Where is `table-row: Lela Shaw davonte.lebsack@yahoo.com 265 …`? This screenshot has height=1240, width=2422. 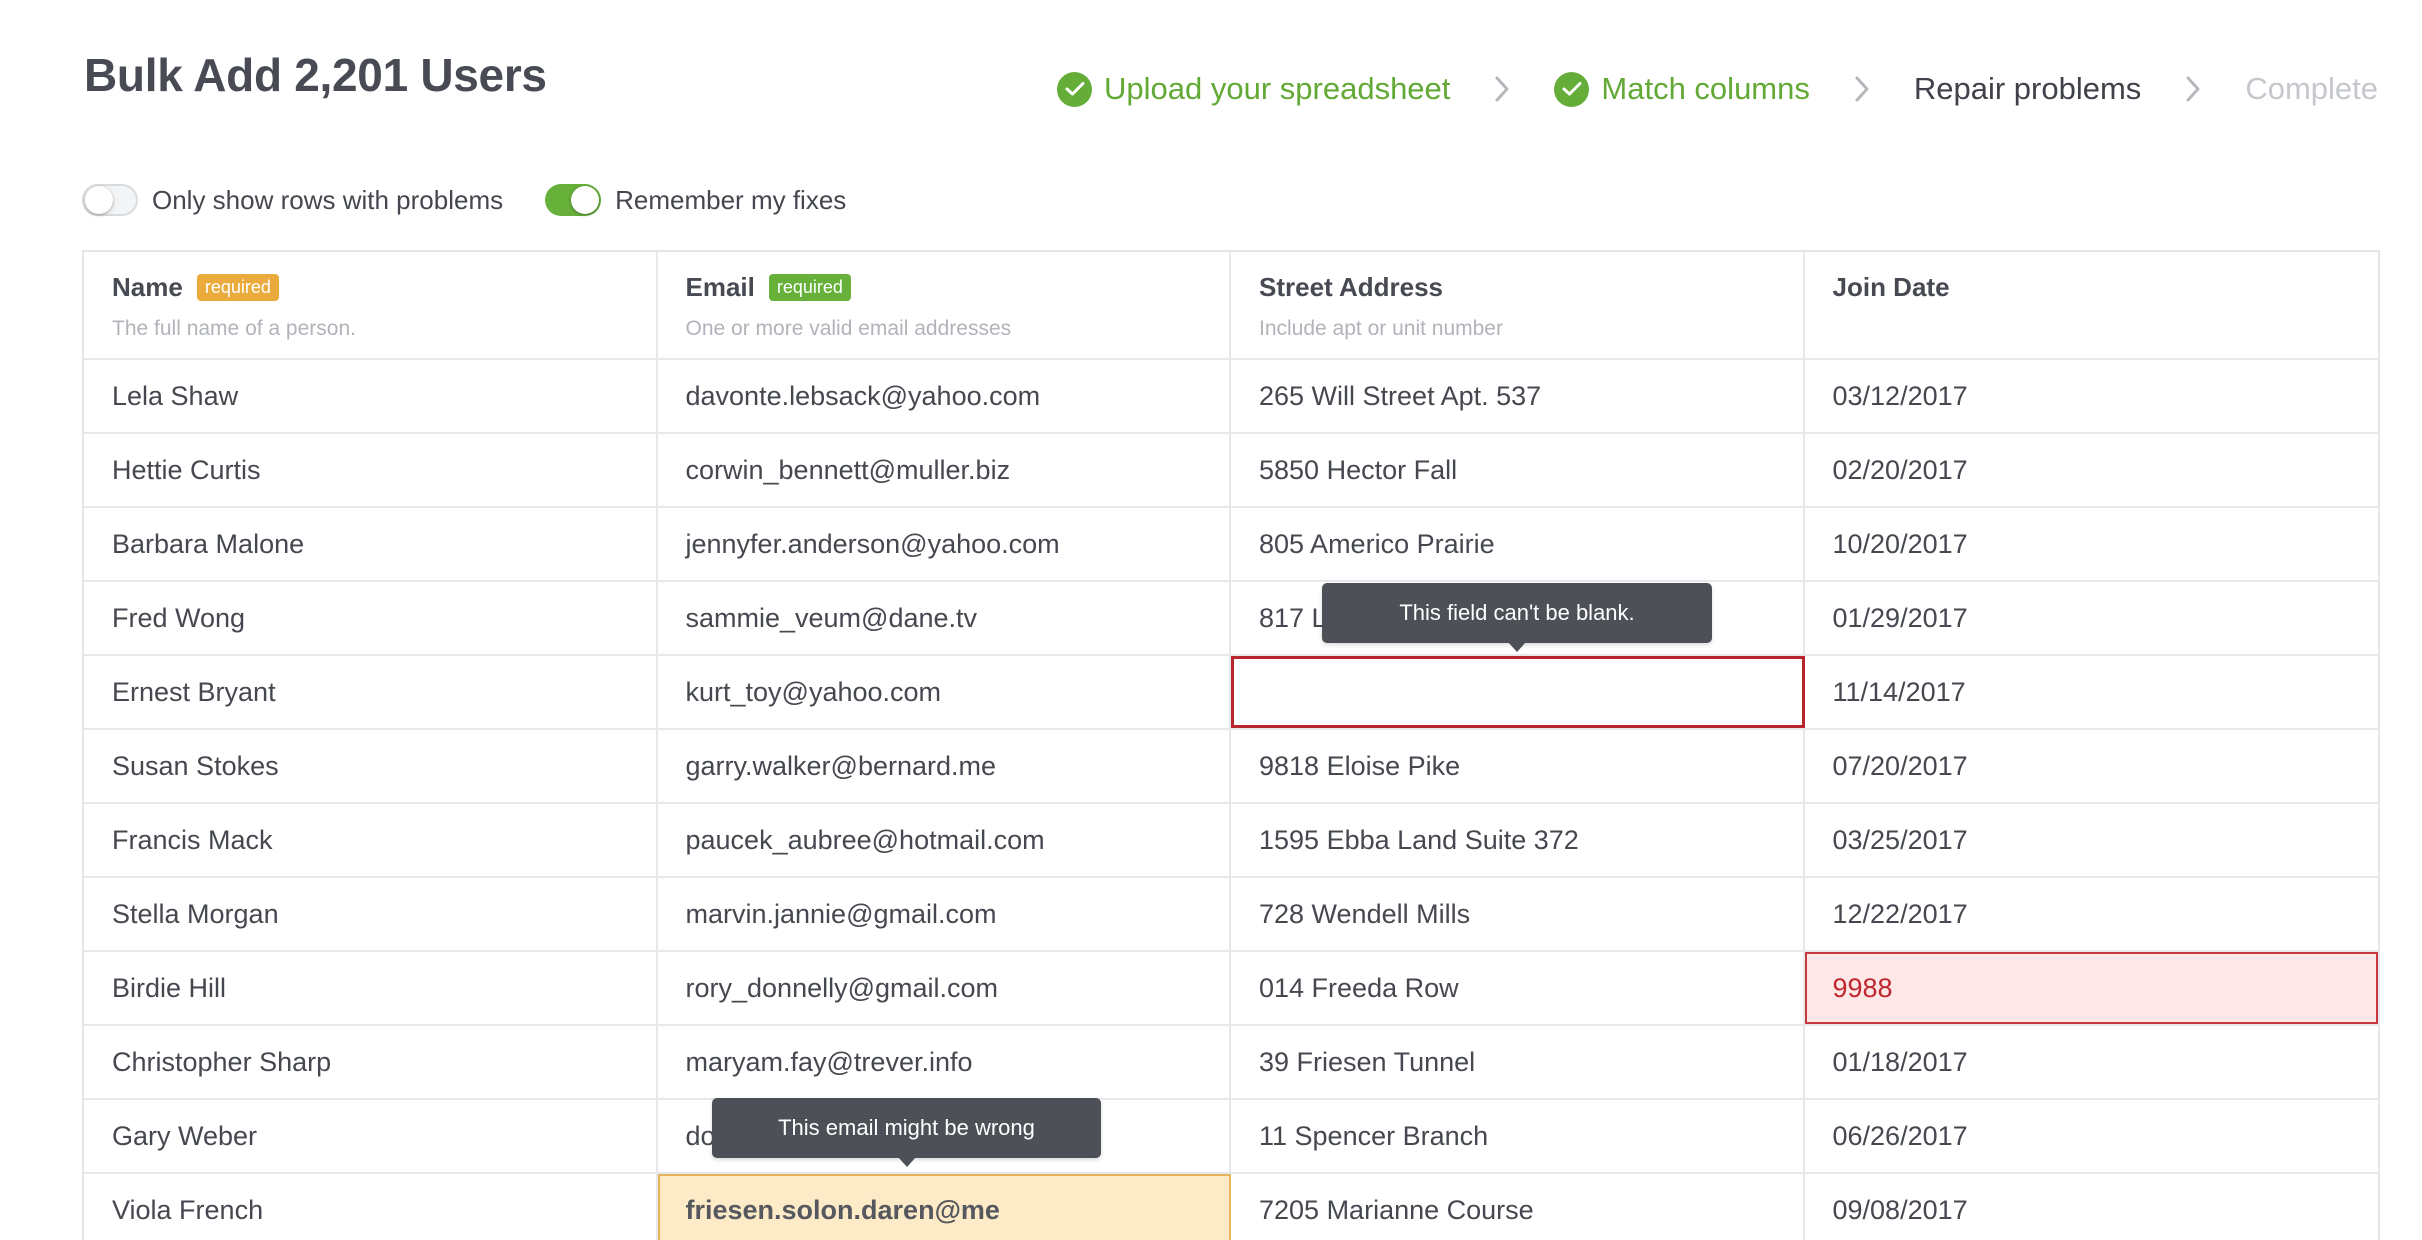
table-row: Lela Shaw davonte.lebsack@yahoo.com 265 … is located at coordinates (1231, 397).